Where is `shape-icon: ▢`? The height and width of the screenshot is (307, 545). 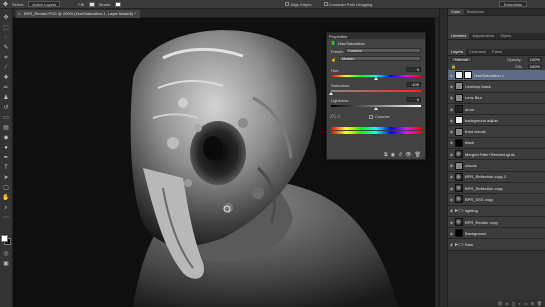 shape-icon: ▢ is located at coordinates (6, 188).